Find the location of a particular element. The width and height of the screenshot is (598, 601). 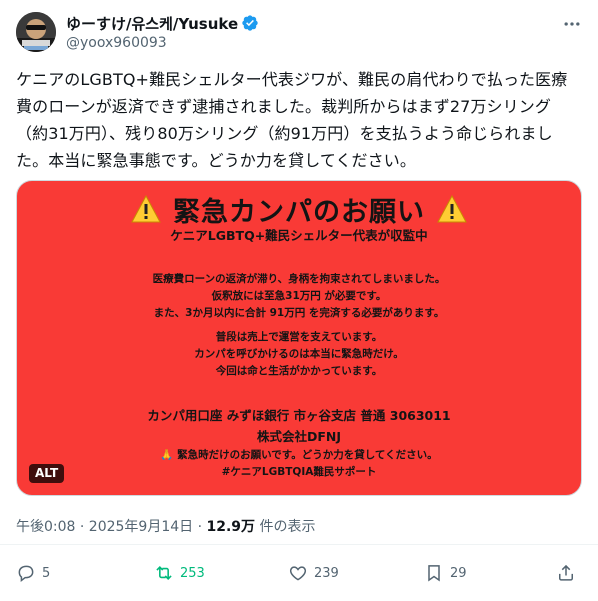

action-bar: 5 253 239 29 is located at coordinates (299, 575).